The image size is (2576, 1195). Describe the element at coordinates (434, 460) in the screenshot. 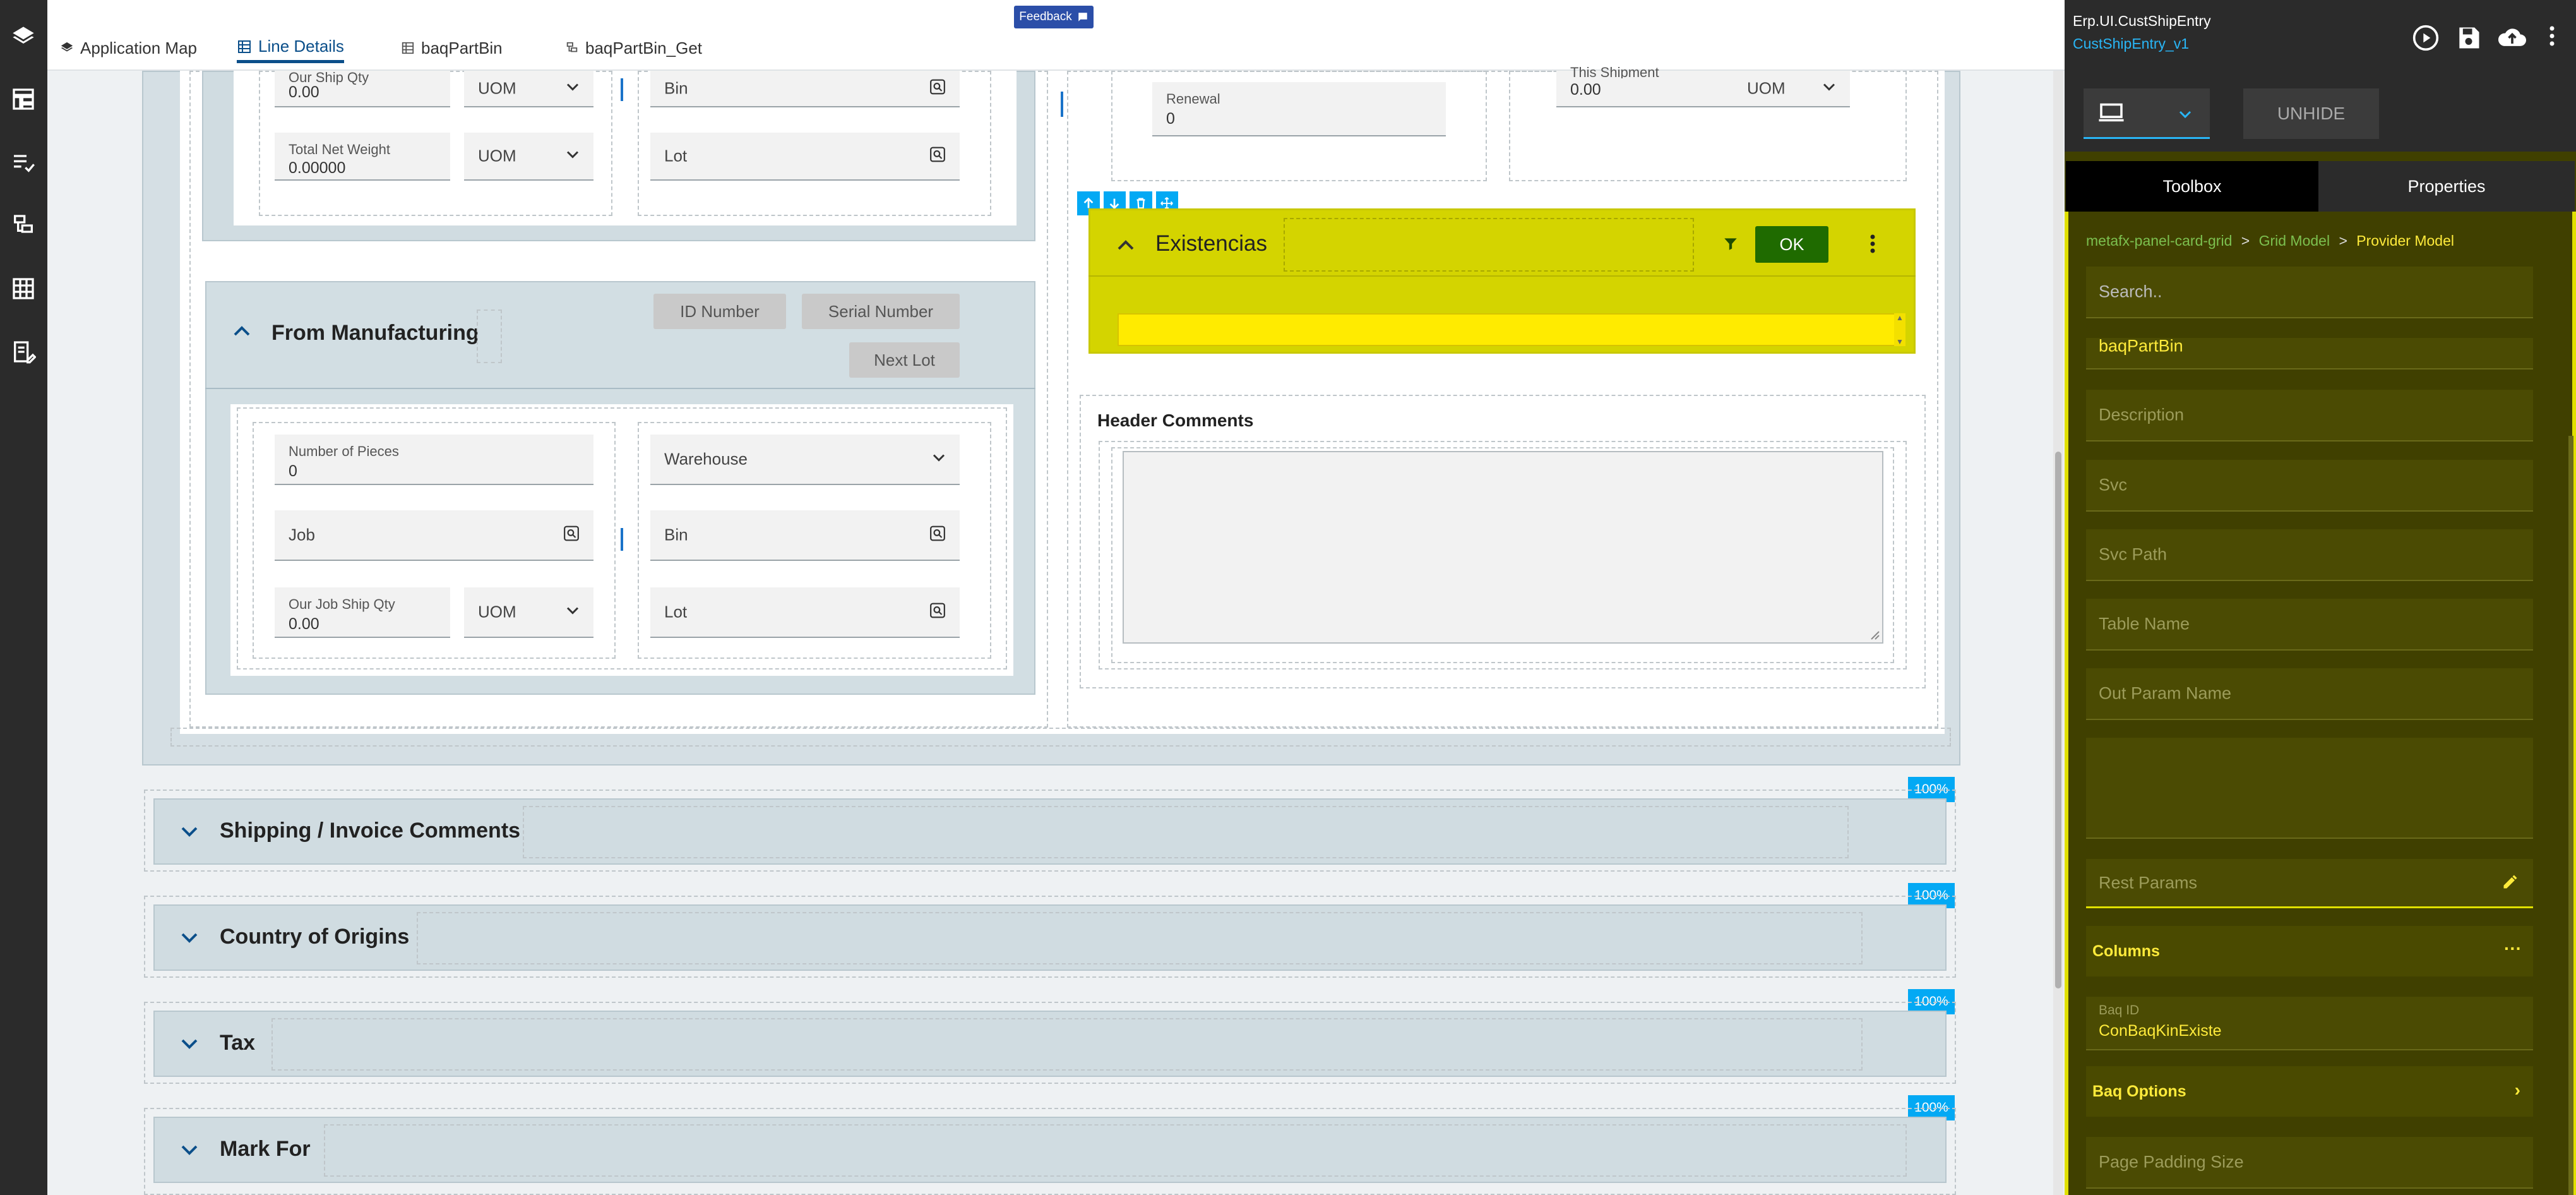

I see `number-of-pieces-field: Number of Pieces 0` at that location.